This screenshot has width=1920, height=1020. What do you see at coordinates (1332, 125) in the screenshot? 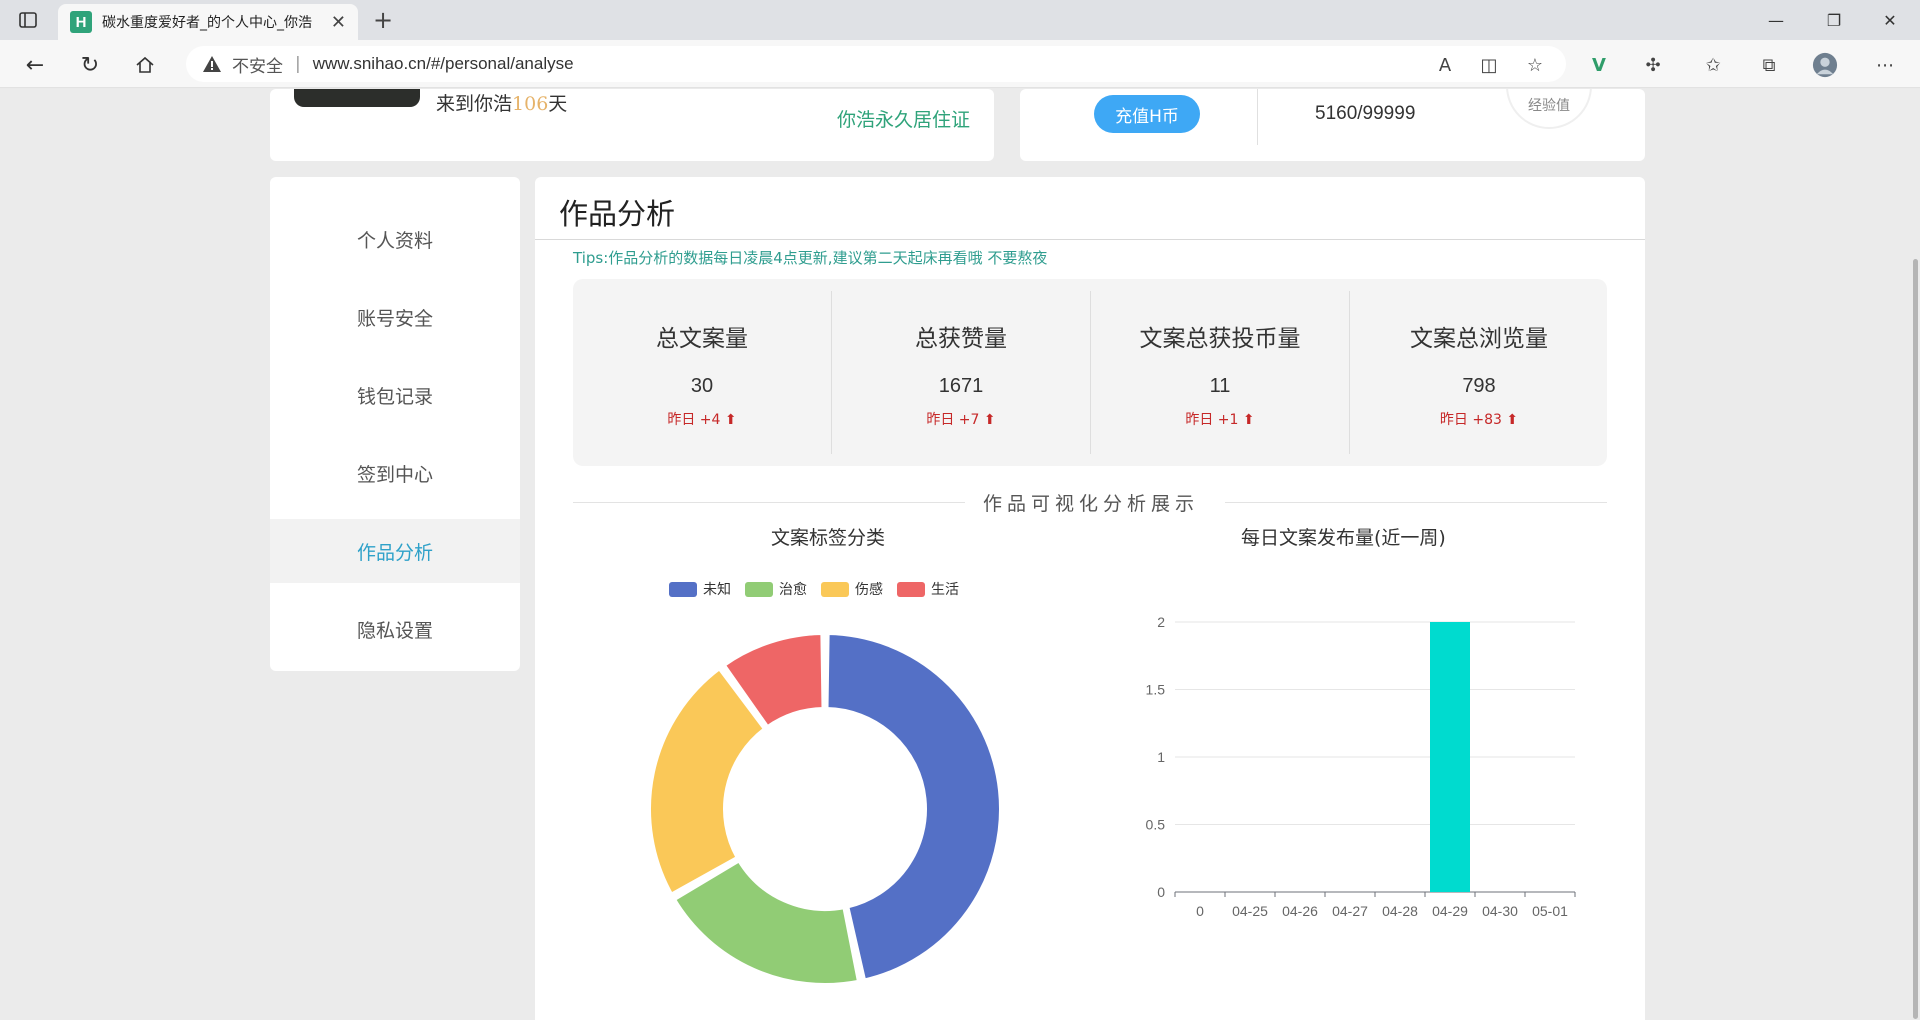
I see `wallet-summary-card: 充值H币 5160/99999 经验值` at bounding box center [1332, 125].